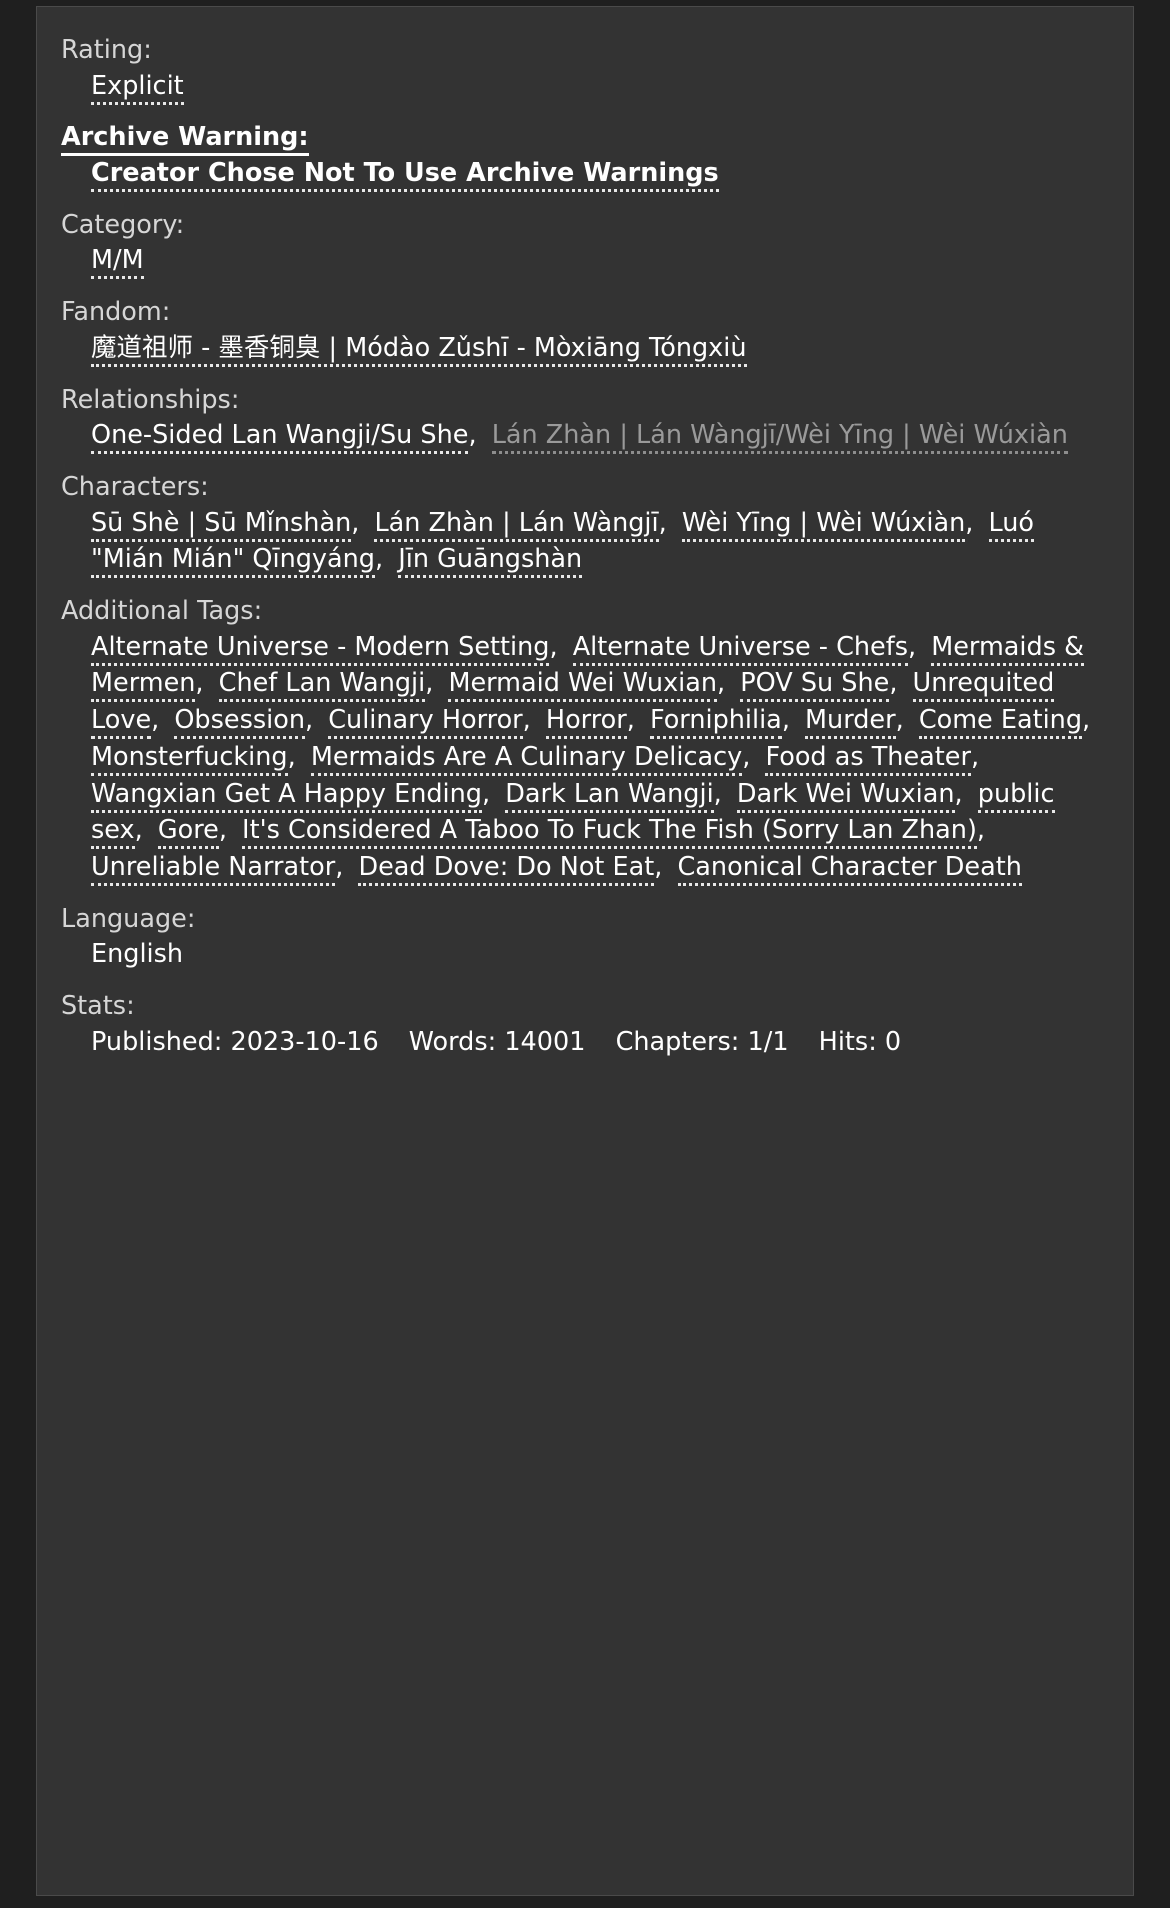 The width and height of the screenshot is (1170, 1908). What do you see at coordinates (425, 722) in the screenshot?
I see `freeform-tag: Culinary Horror` at bounding box center [425, 722].